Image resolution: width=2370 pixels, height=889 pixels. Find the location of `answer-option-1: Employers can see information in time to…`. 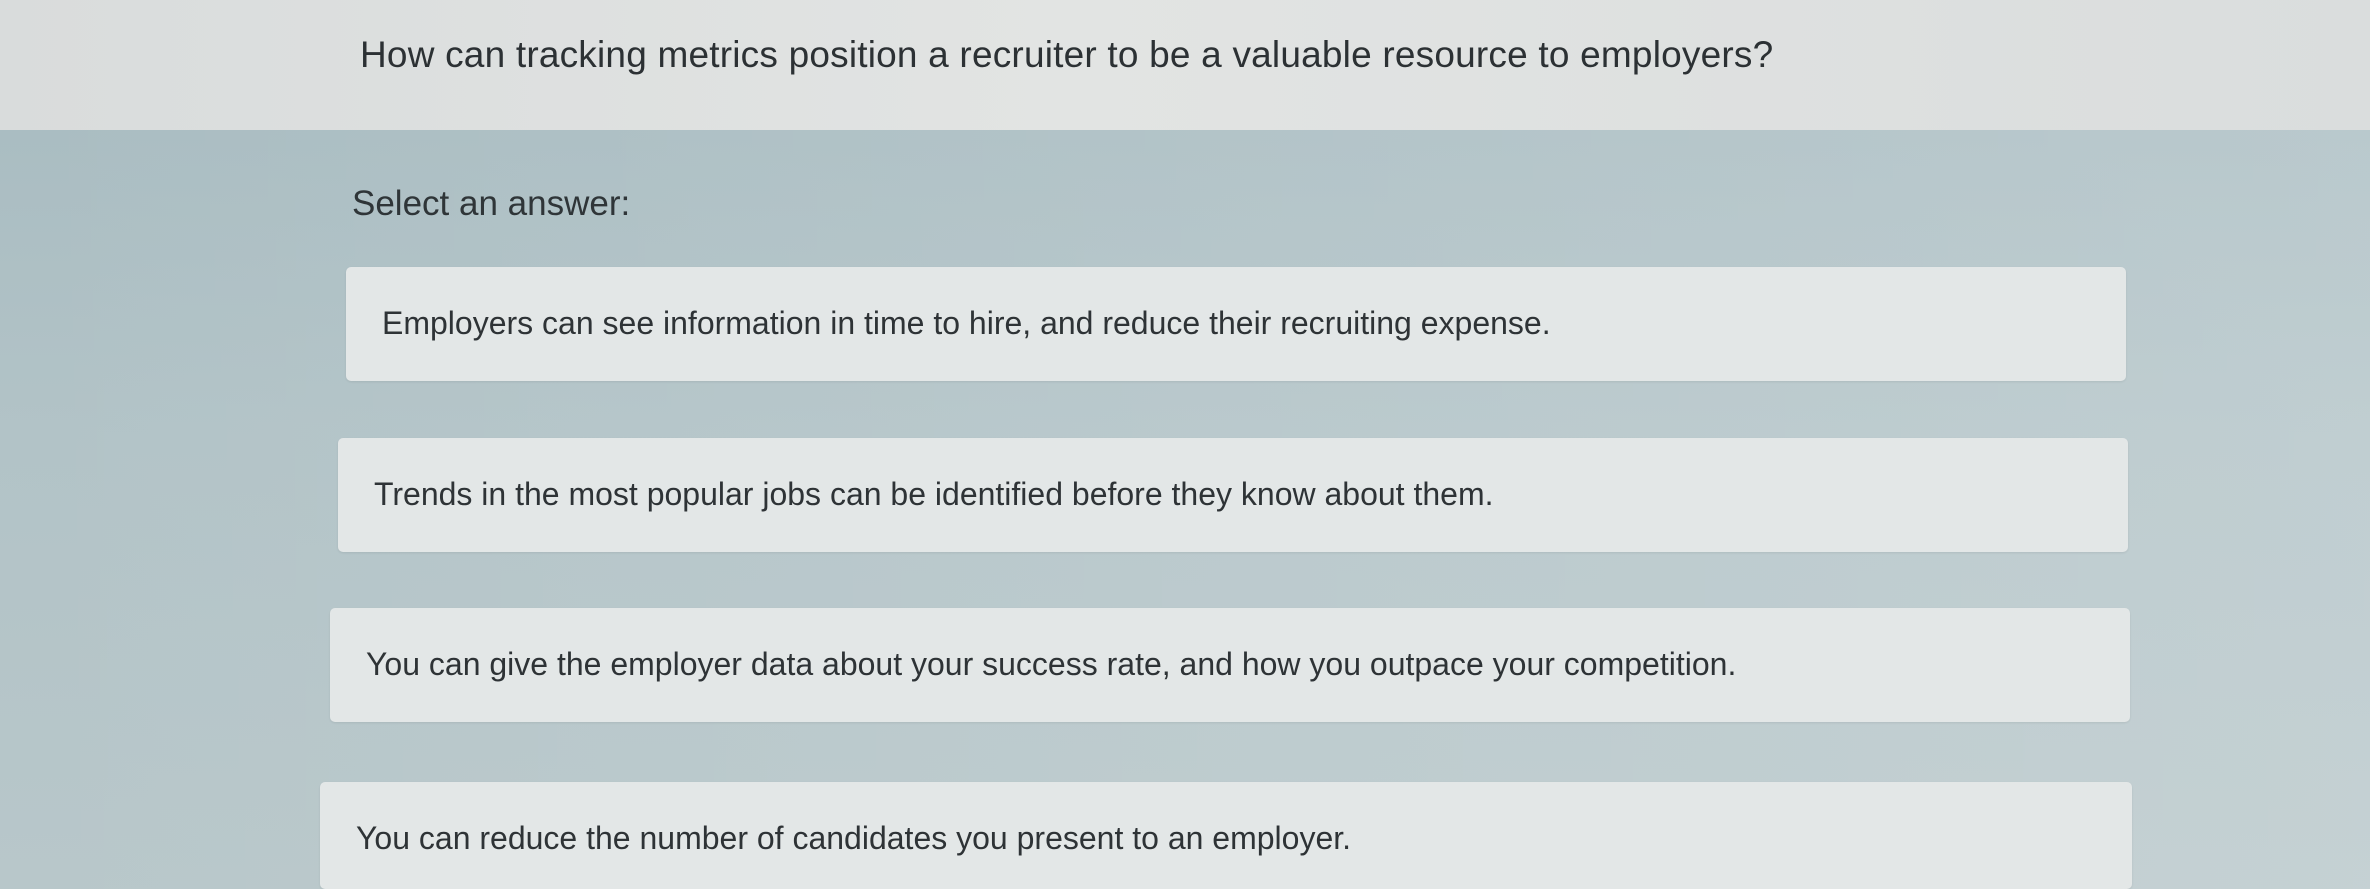

answer-option-1: Employers can see information in time to… is located at coordinates (1236, 324).